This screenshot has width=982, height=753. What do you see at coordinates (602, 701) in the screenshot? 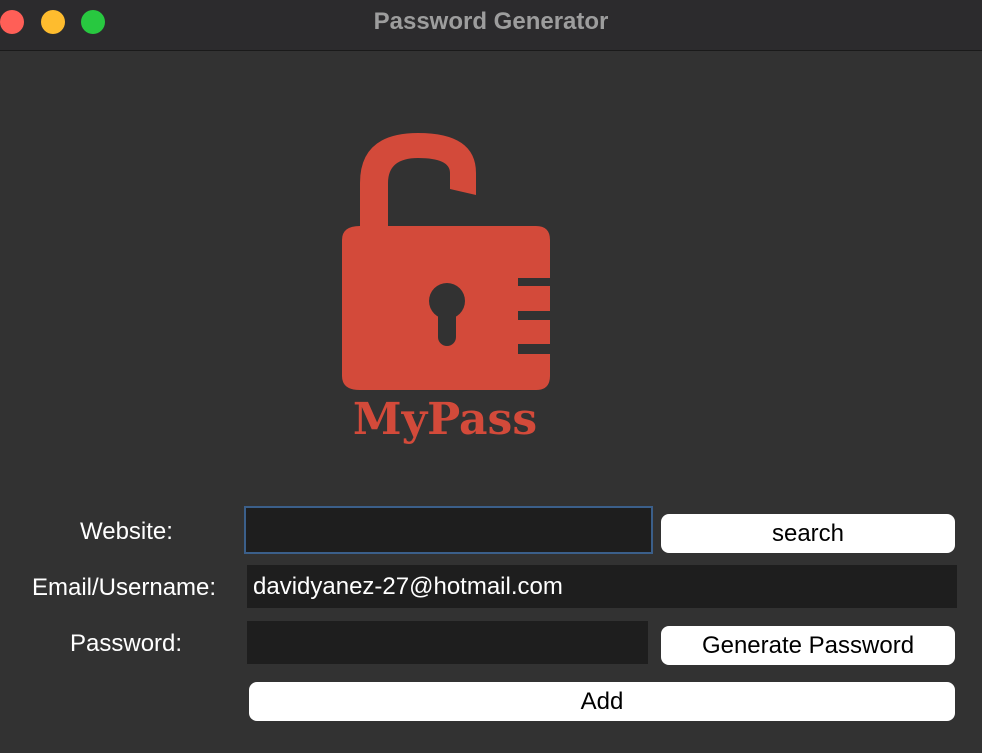
I see `add-button: Add` at bounding box center [602, 701].